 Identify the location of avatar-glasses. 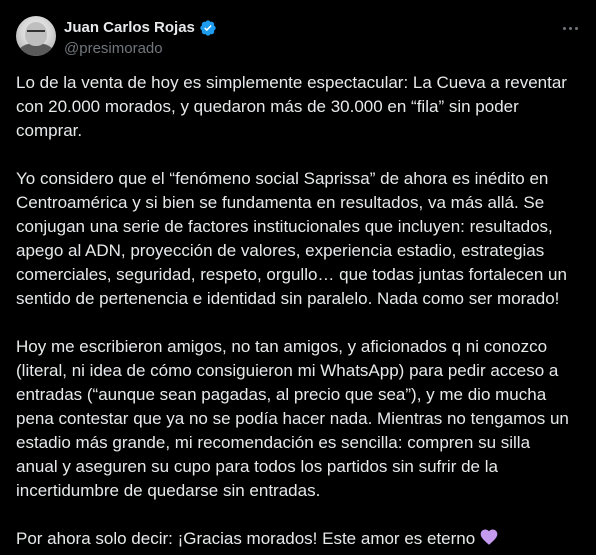
(36, 33).